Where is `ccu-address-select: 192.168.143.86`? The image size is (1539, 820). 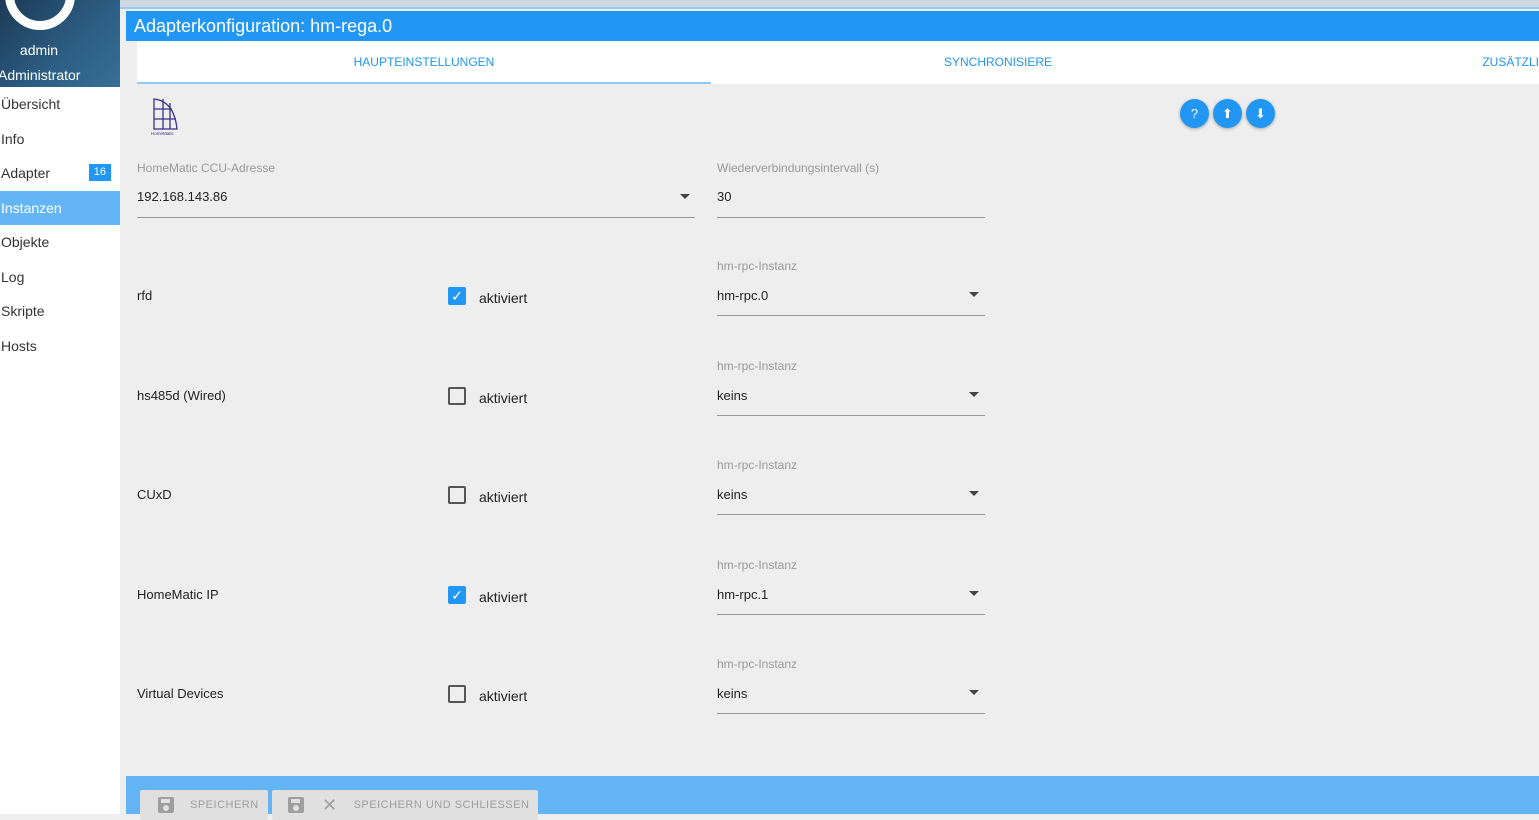 ccu-address-select: 192.168.143.86 is located at coordinates (182, 196).